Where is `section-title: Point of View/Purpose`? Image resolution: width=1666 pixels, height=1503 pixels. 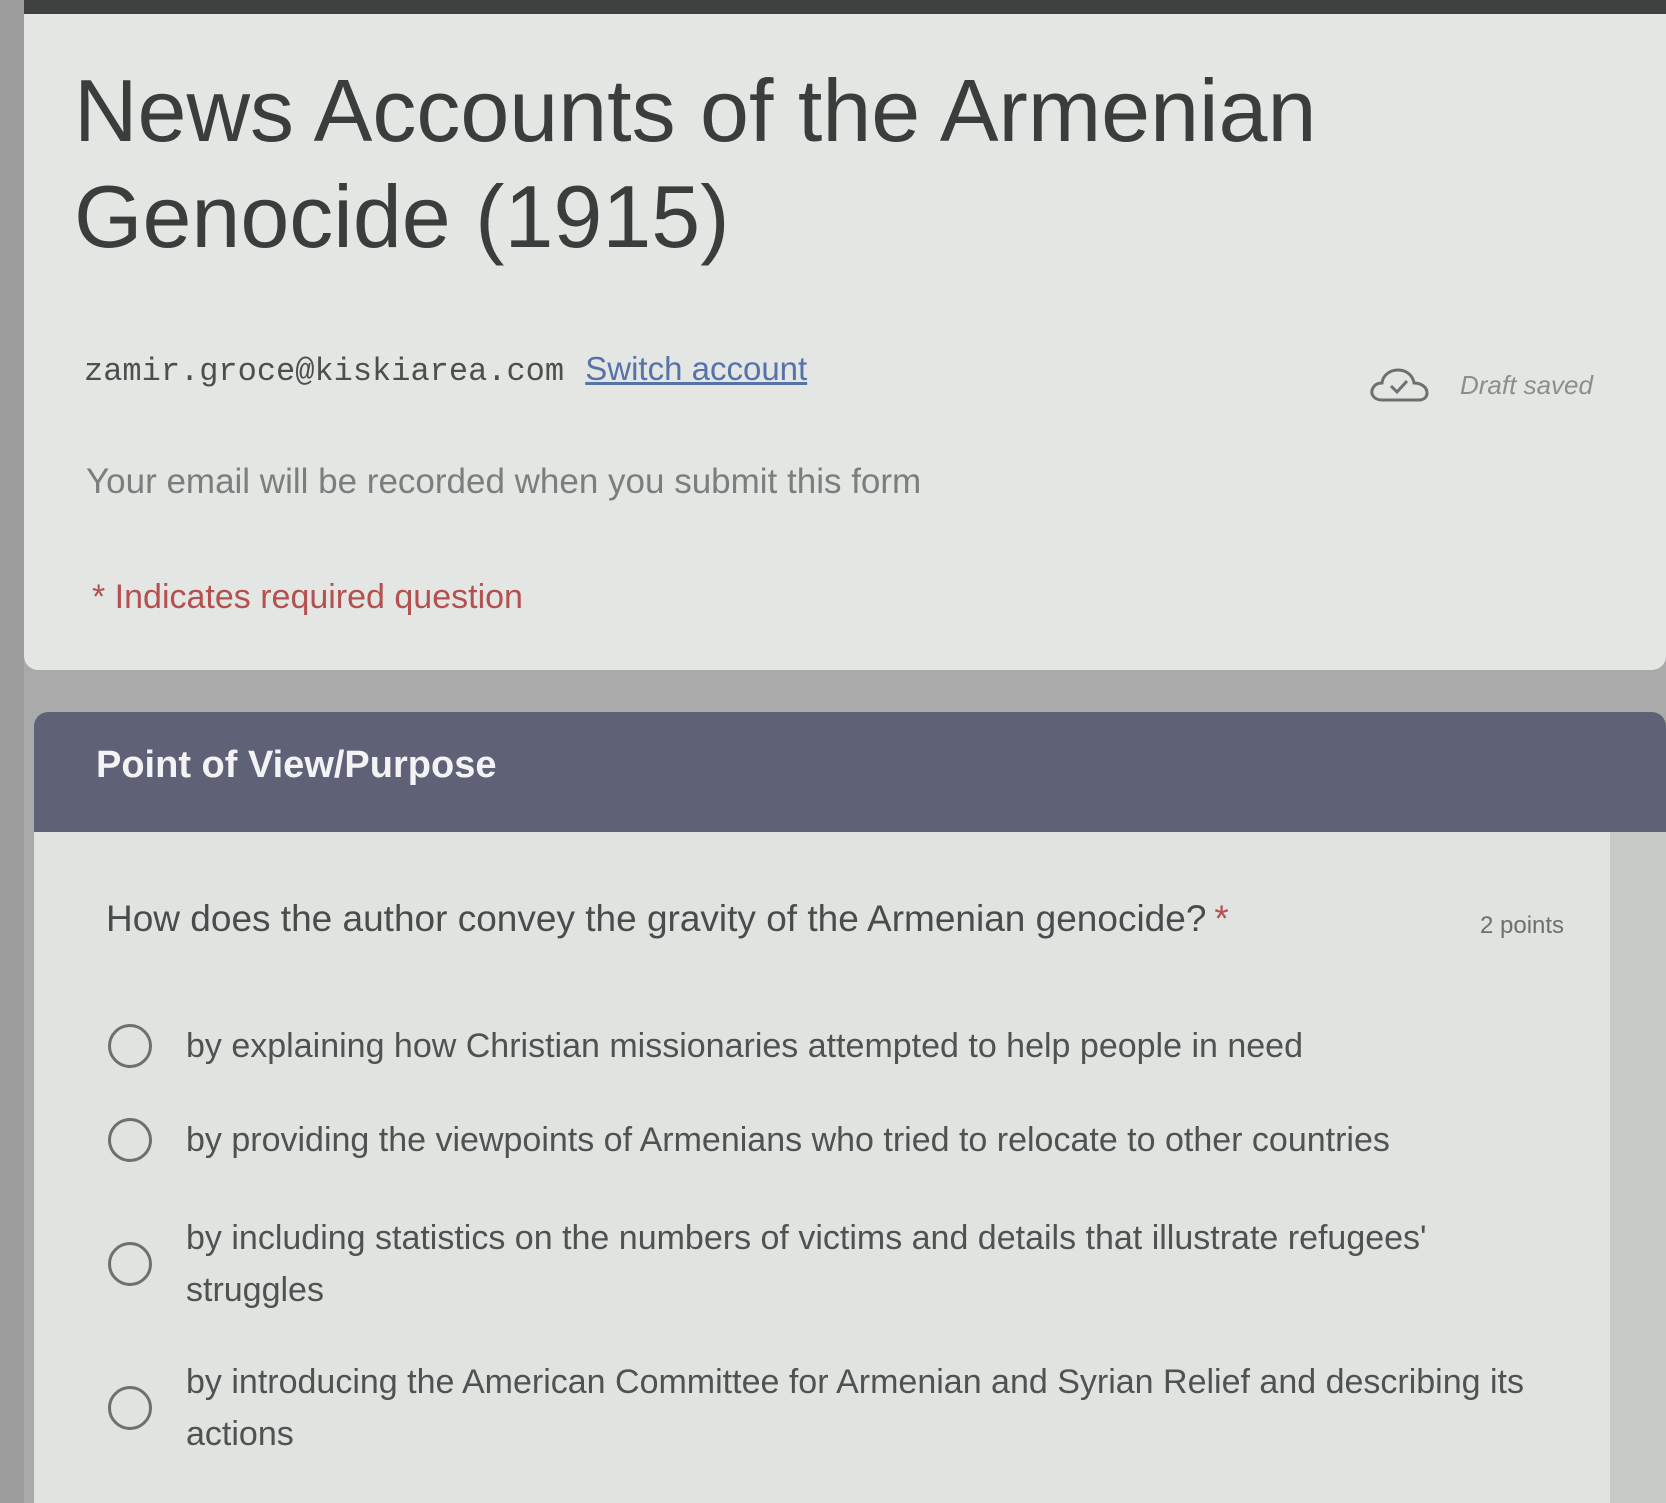 section-title: Point of View/Purpose is located at coordinates (296, 765).